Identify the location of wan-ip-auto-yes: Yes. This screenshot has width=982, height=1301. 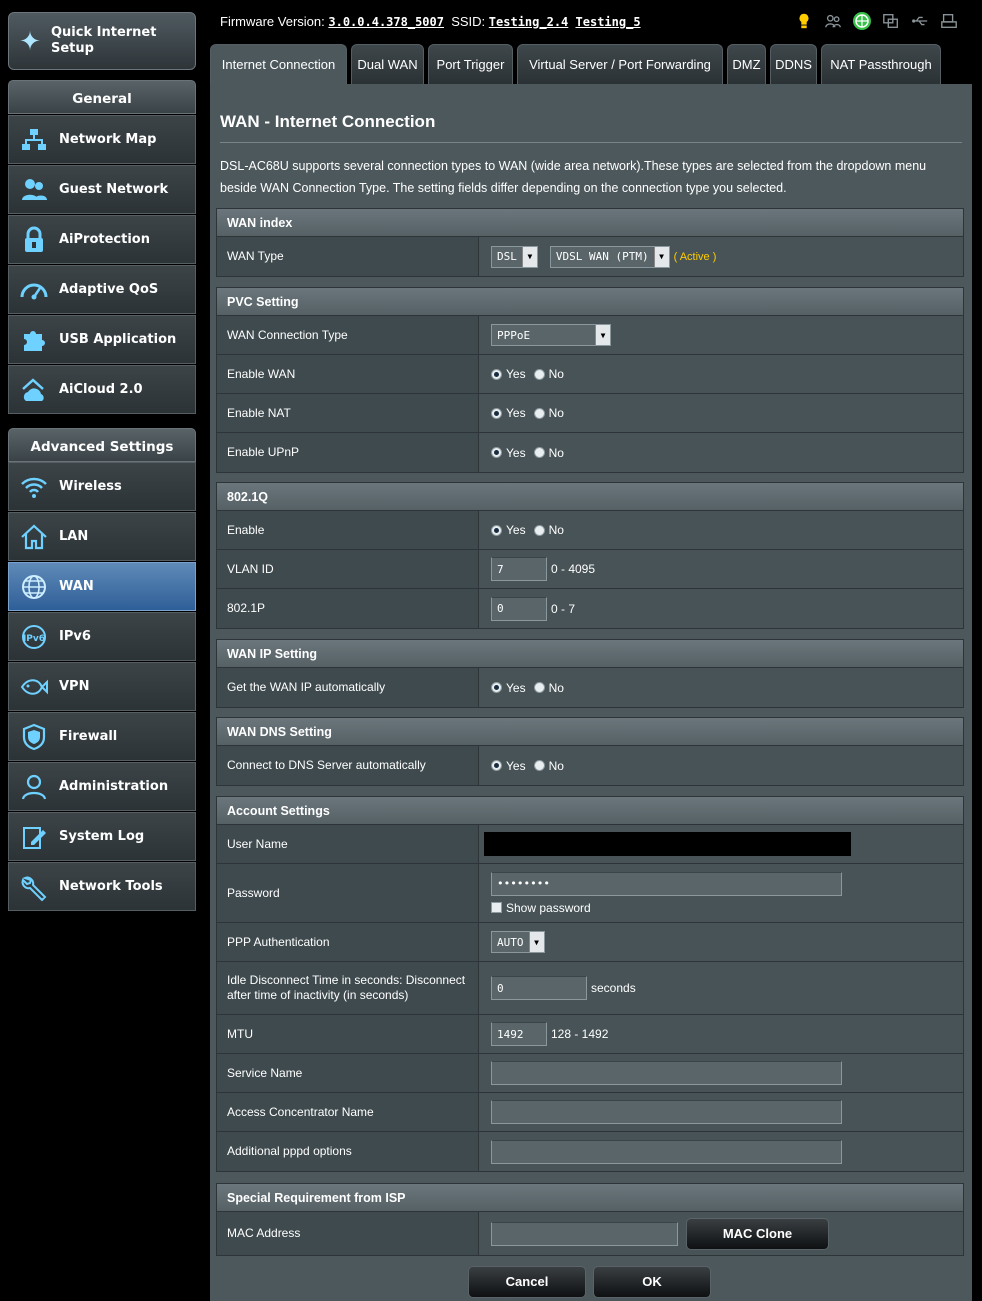
(508, 688).